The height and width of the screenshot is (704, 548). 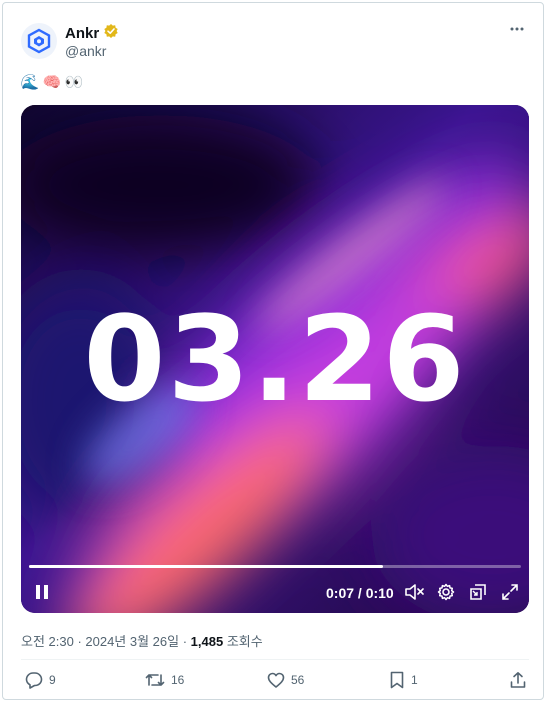 What do you see at coordinates (414, 592) in the screenshot?
I see `mute-icon` at bounding box center [414, 592].